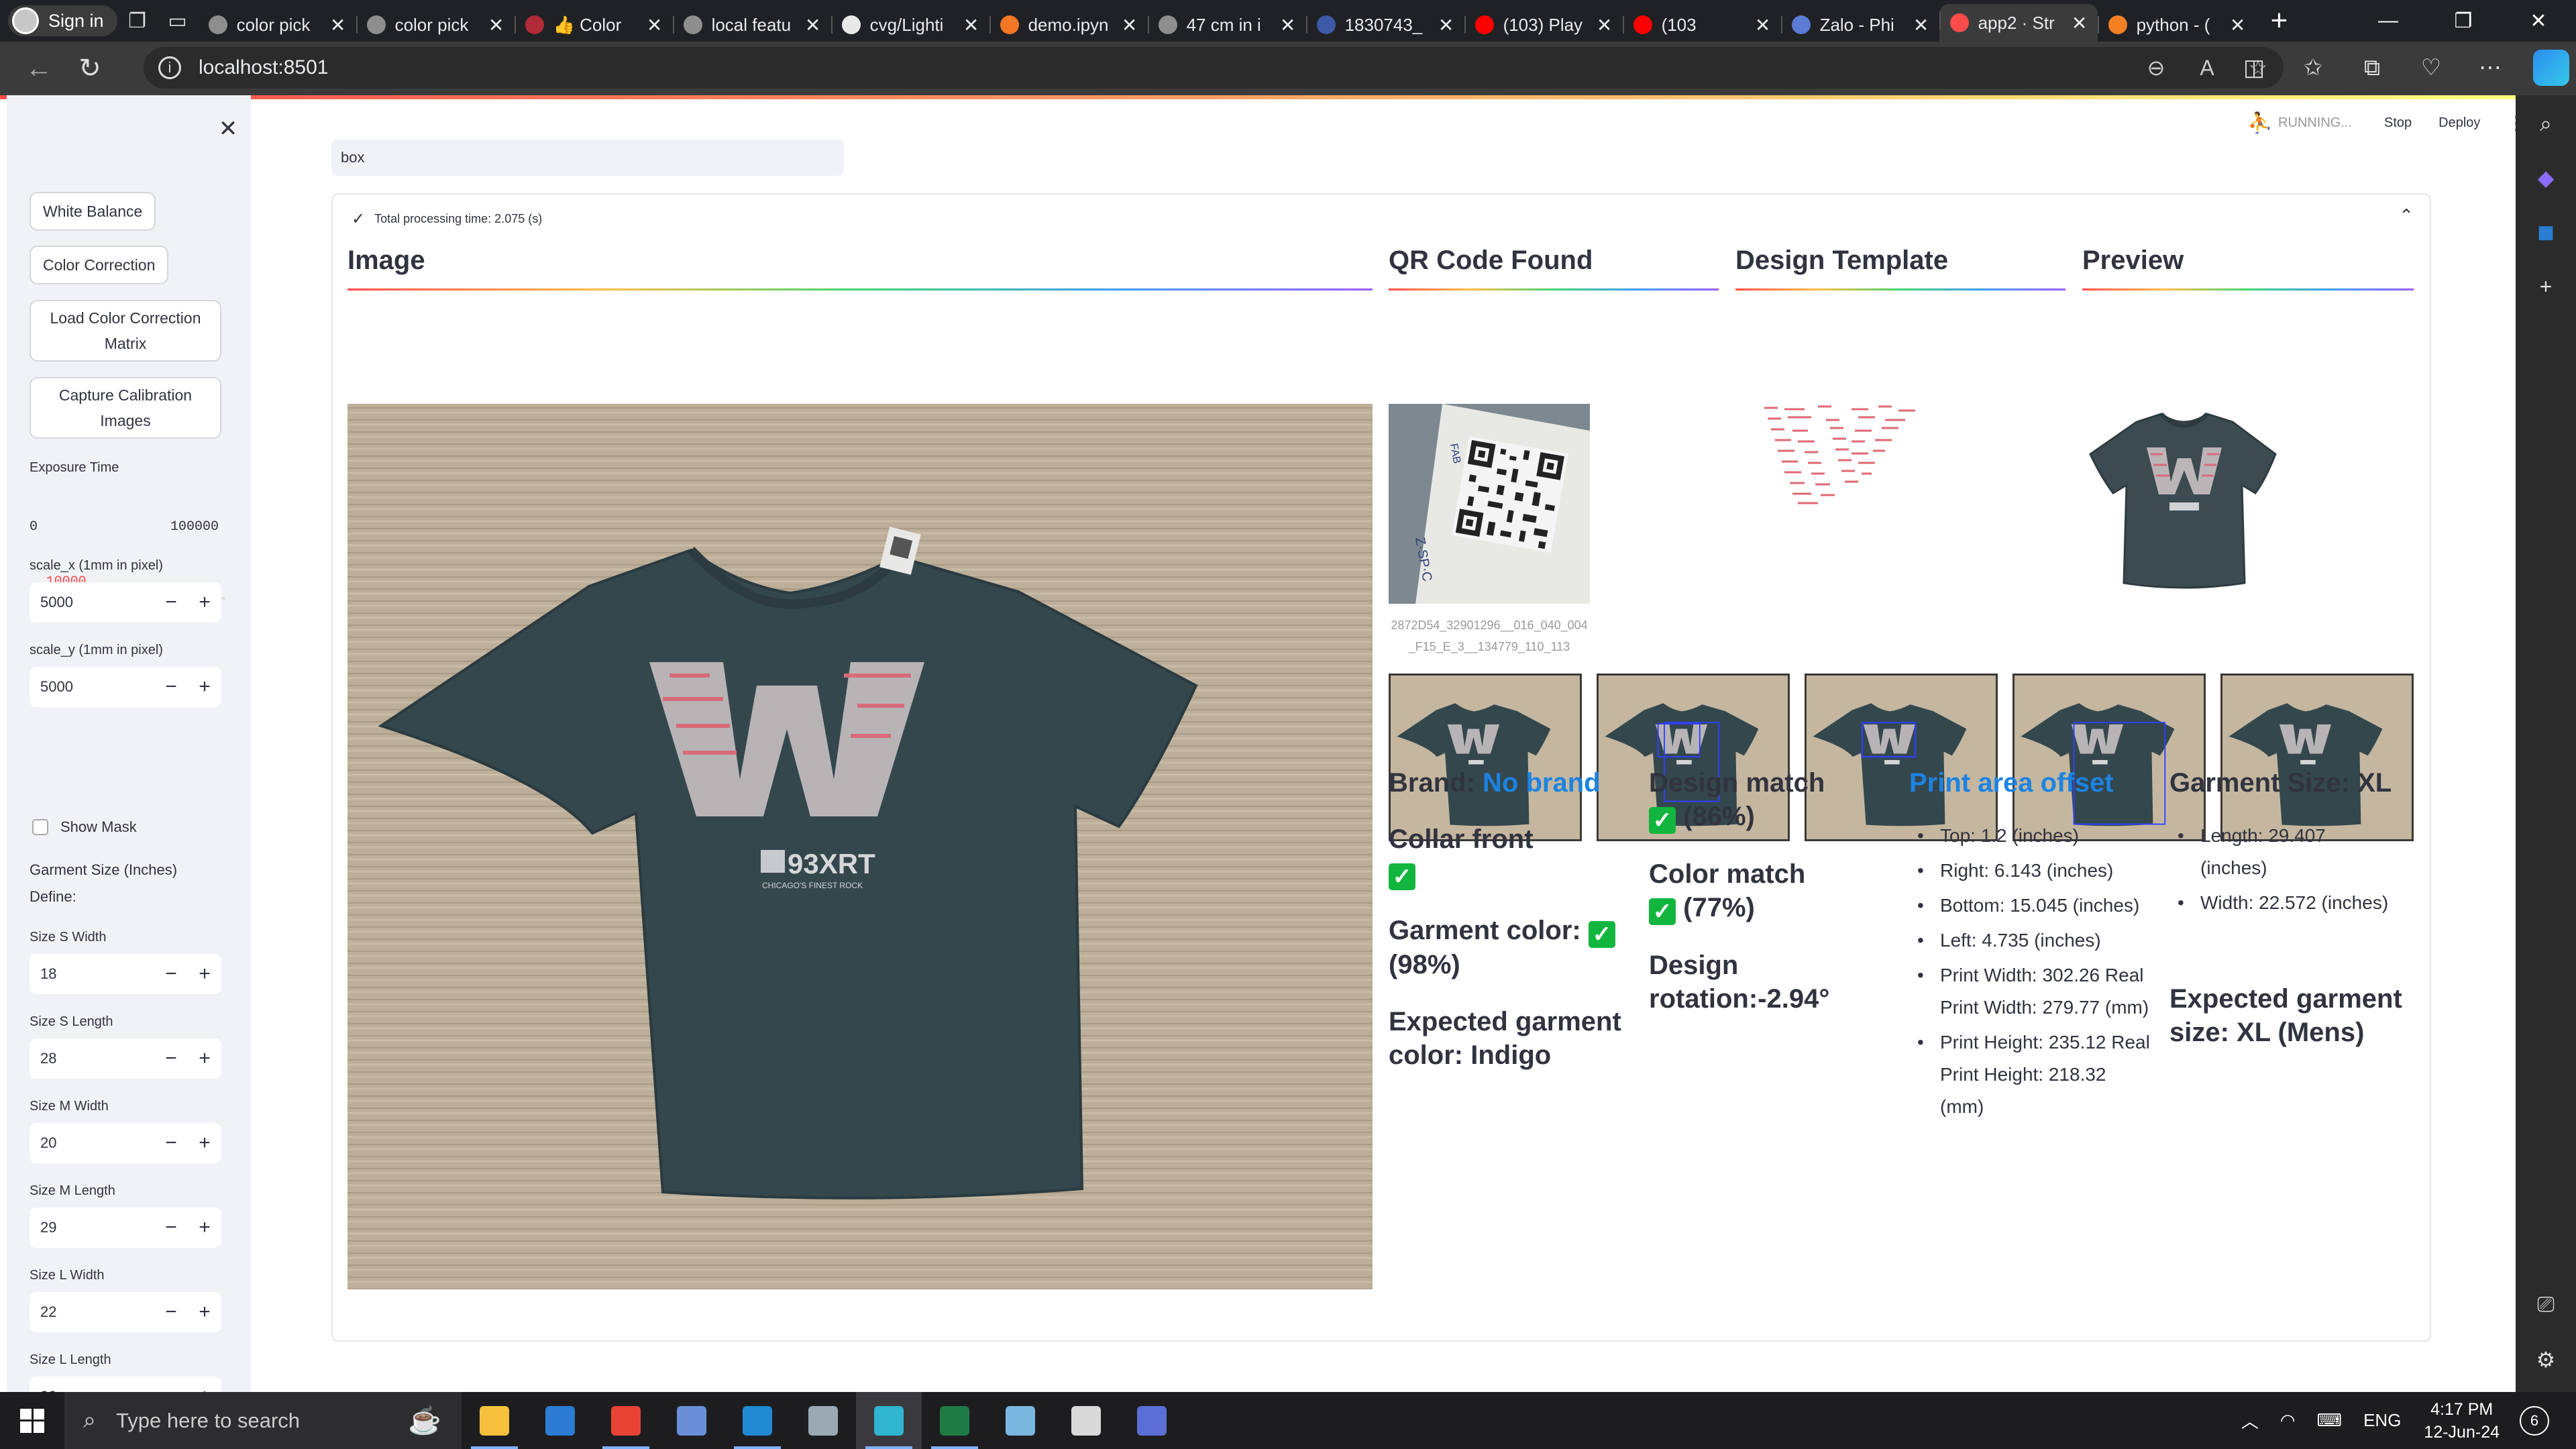 The image size is (2576, 1449). What do you see at coordinates (587, 158) in the screenshot?
I see `text-input: box` at bounding box center [587, 158].